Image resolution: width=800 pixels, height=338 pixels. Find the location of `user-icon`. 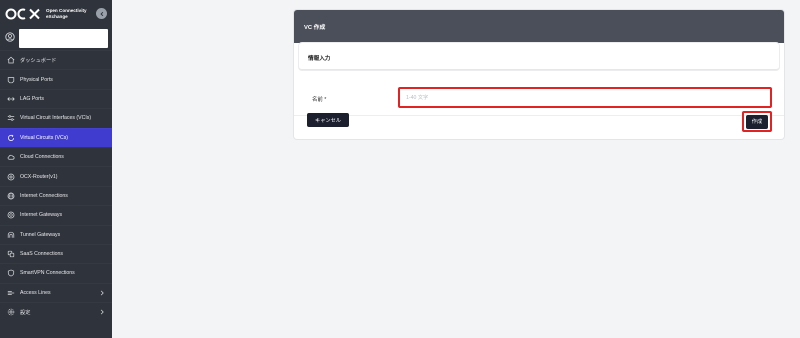

user-icon is located at coordinates (10, 38).